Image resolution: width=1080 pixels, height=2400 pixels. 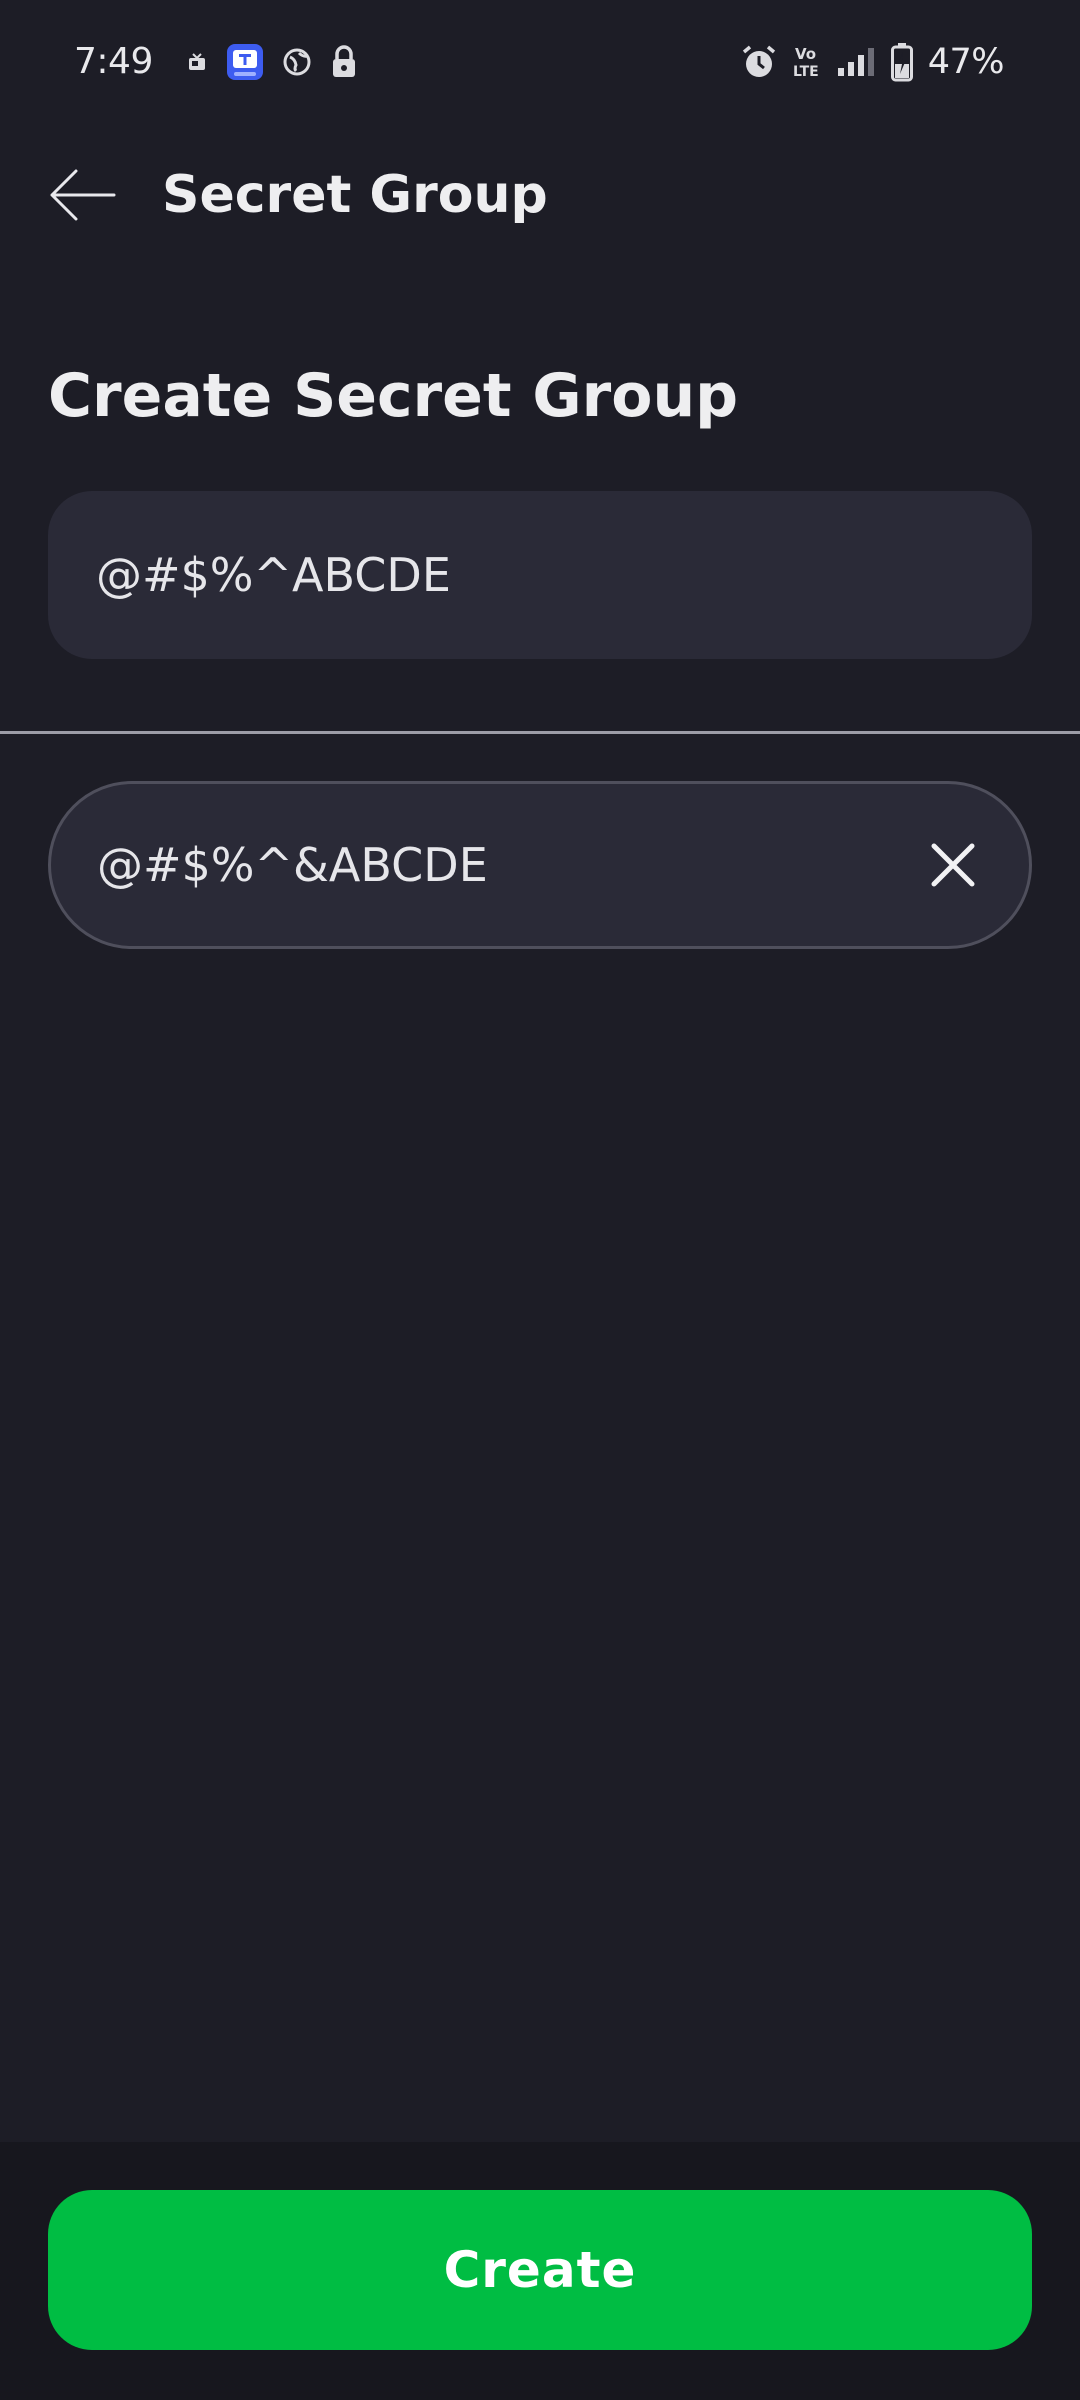 What do you see at coordinates (355, 195) in the screenshot?
I see `app-bar-title: Secret Group` at bounding box center [355, 195].